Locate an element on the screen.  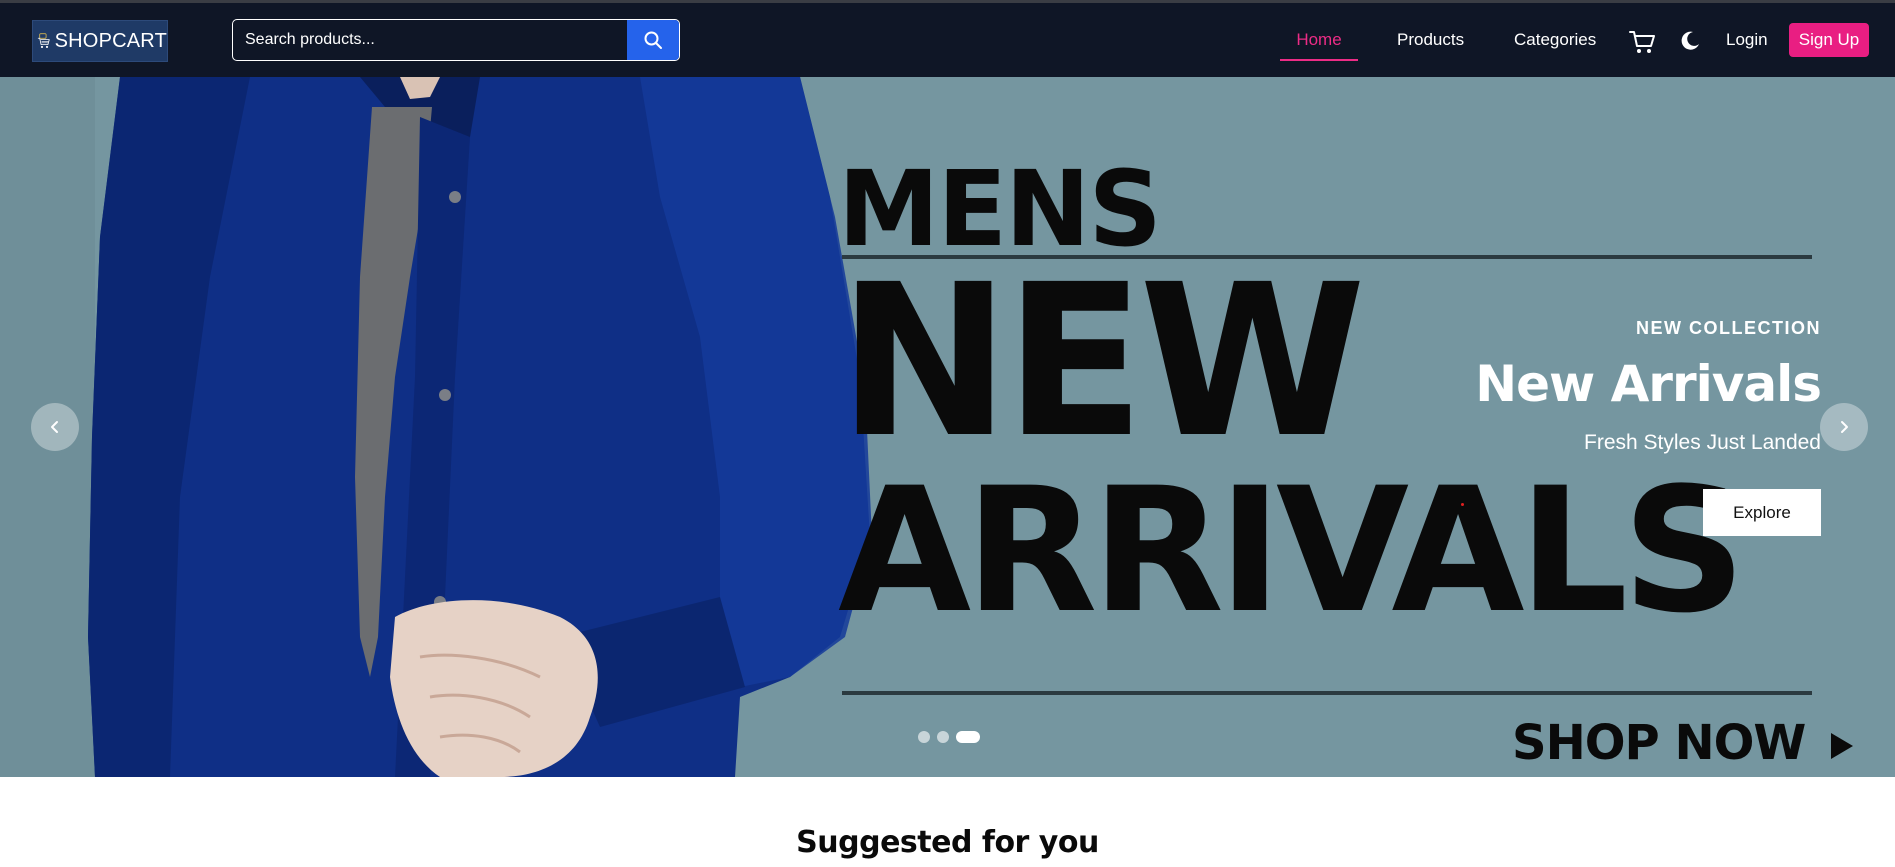
search-button is located at coordinates (653, 40).